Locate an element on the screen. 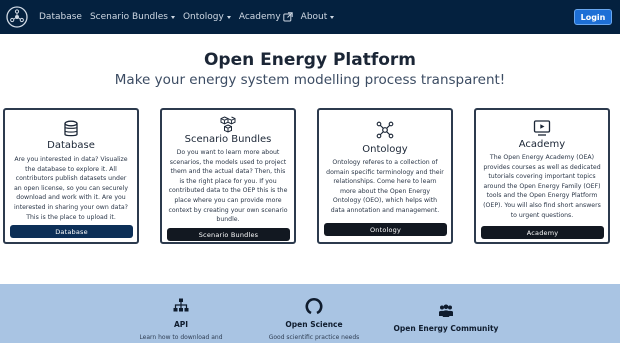 The height and width of the screenshot is (343, 620). nav-database: Database is located at coordinates (60, 17).